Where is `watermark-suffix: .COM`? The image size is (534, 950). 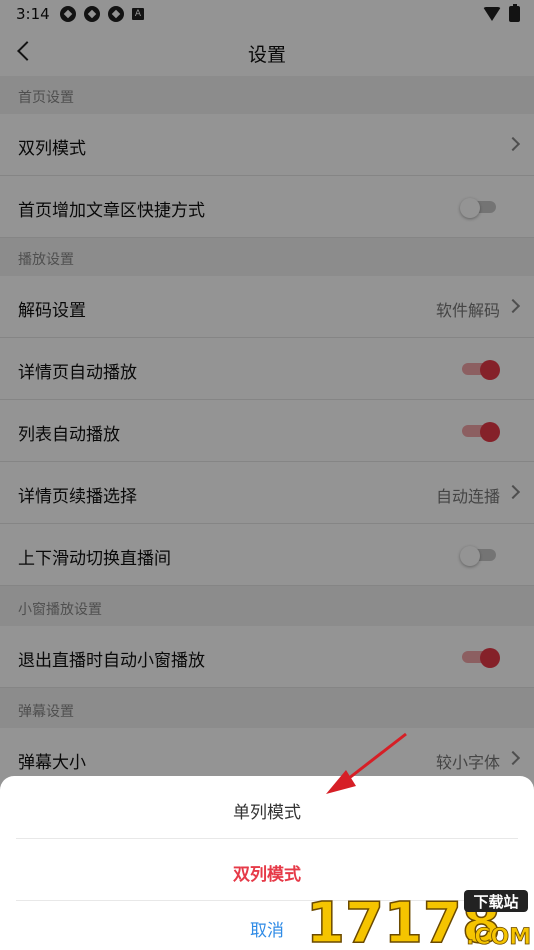
watermark-suffix: .COM is located at coordinates (498, 936).